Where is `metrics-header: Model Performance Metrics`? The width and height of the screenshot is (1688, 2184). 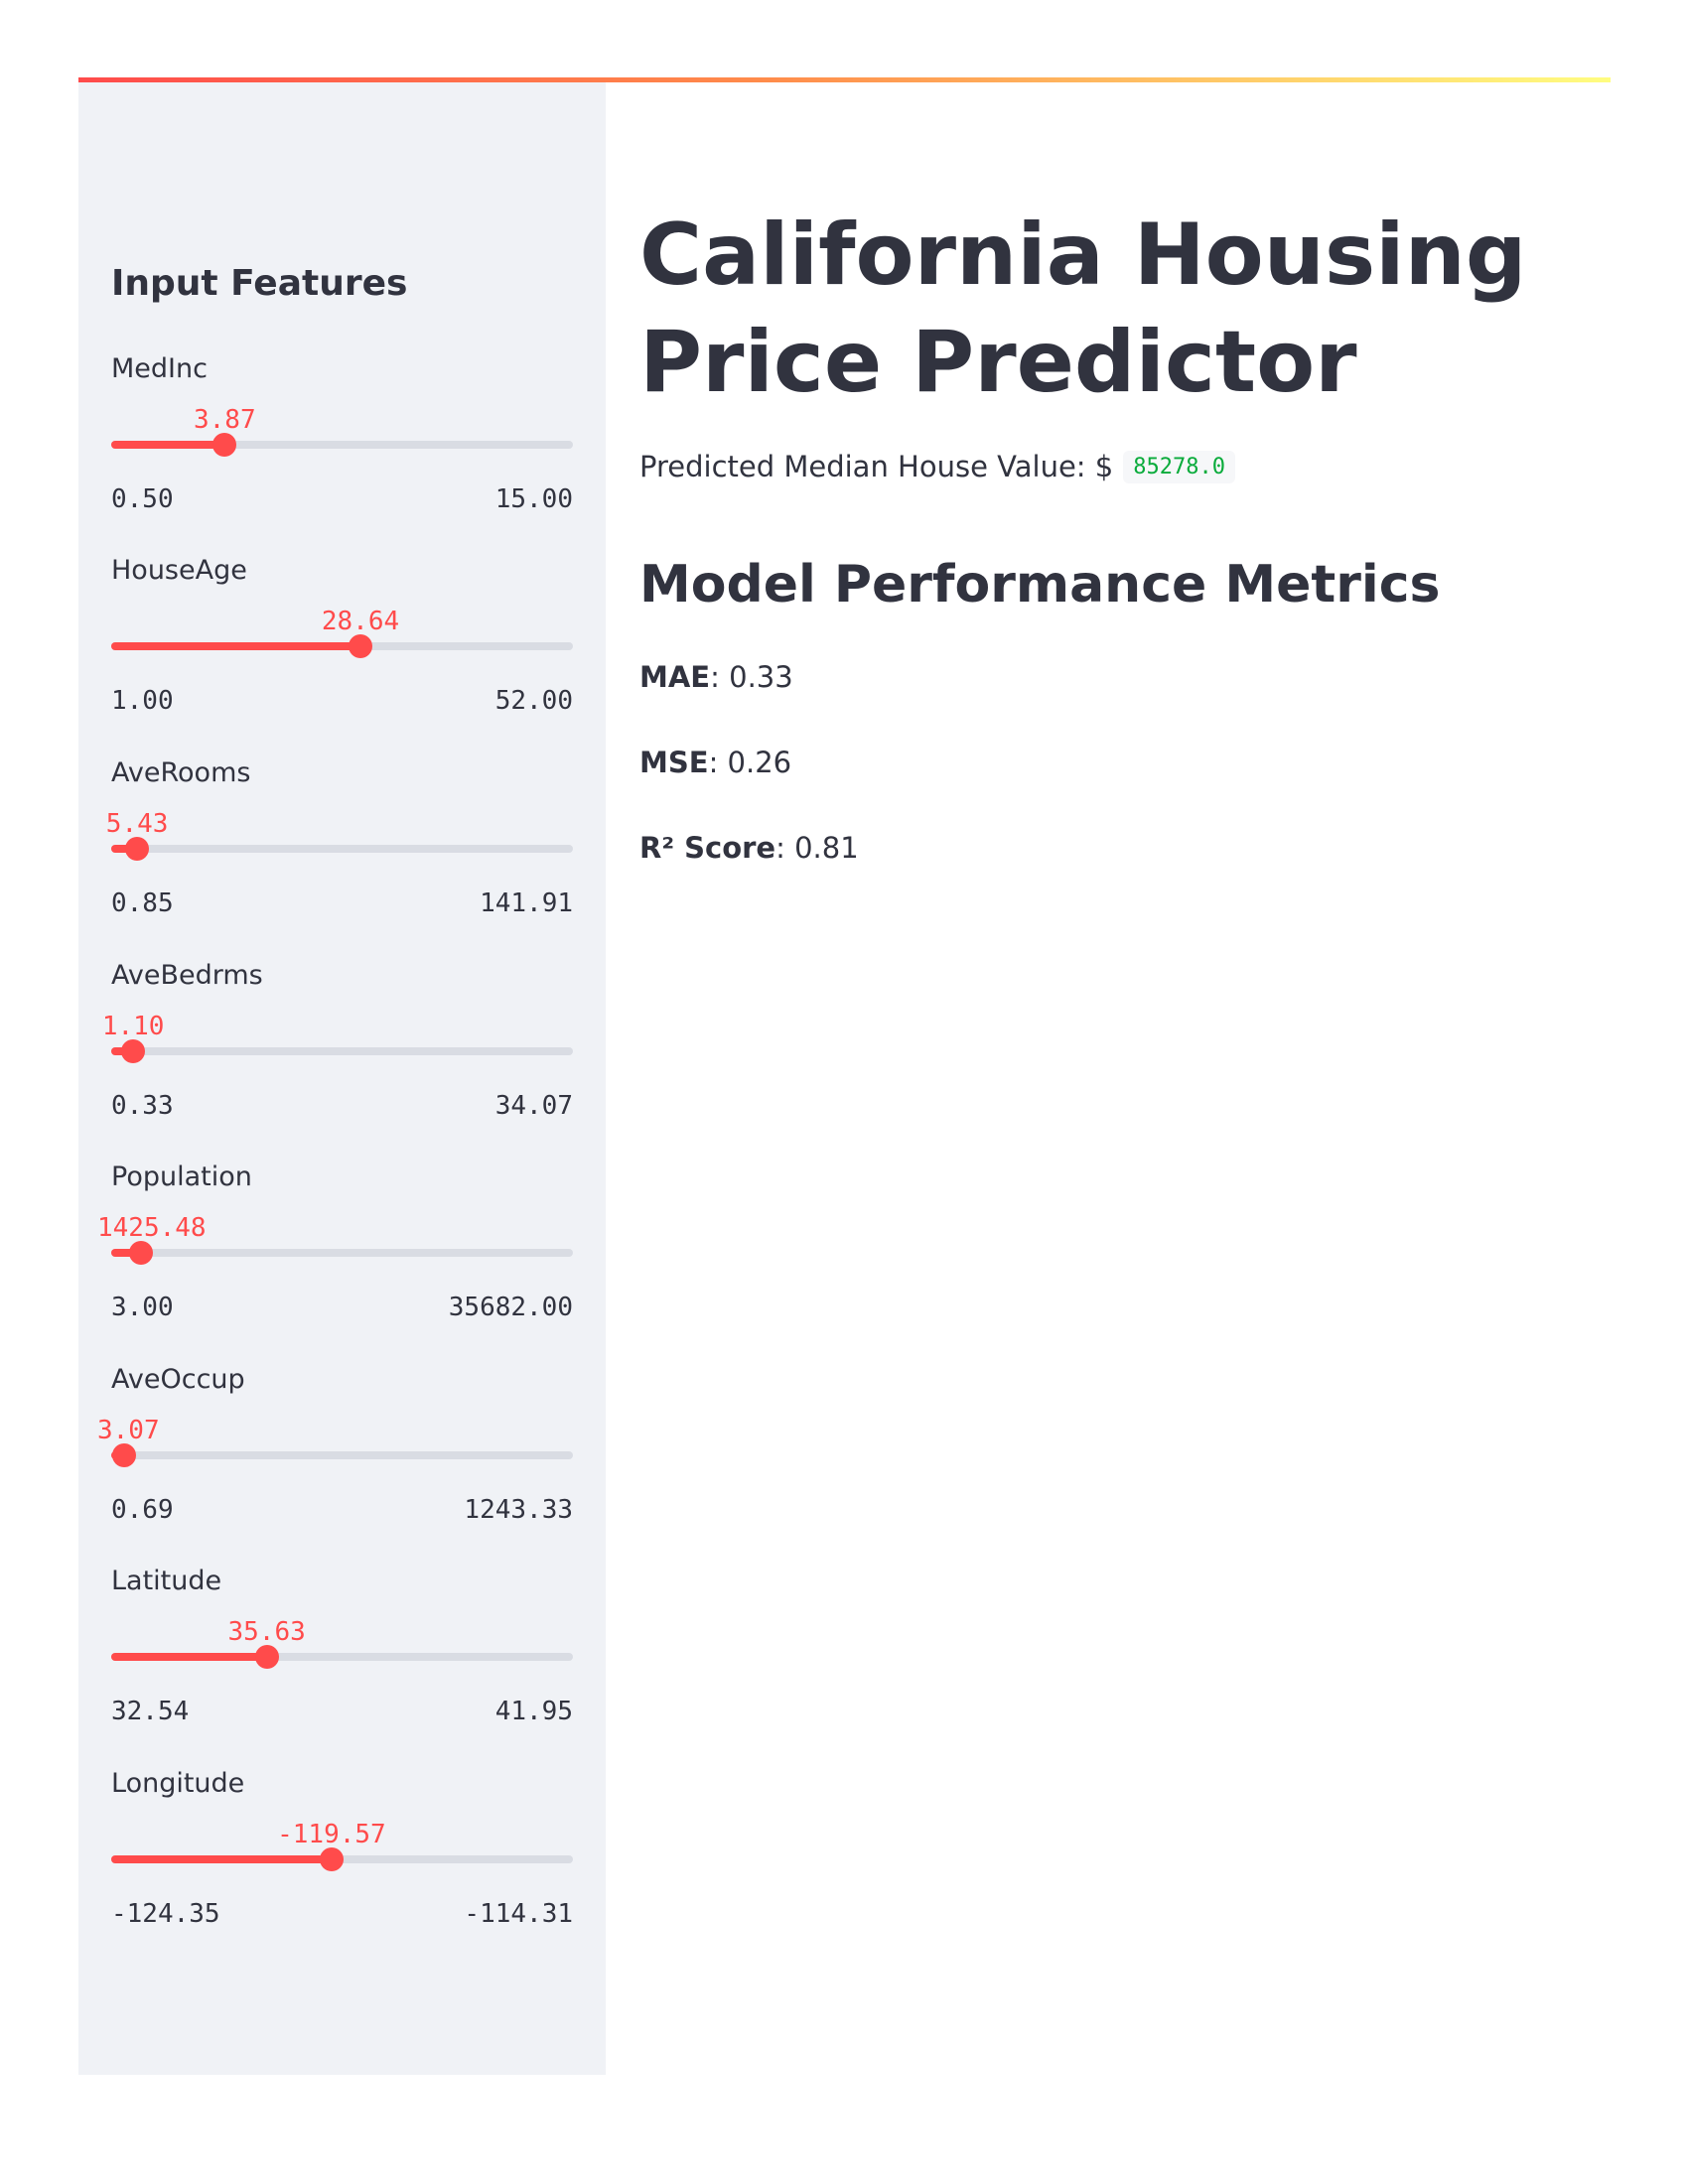 metrics-header: Model Performance Metrics is located at coordinates (1040, 584).